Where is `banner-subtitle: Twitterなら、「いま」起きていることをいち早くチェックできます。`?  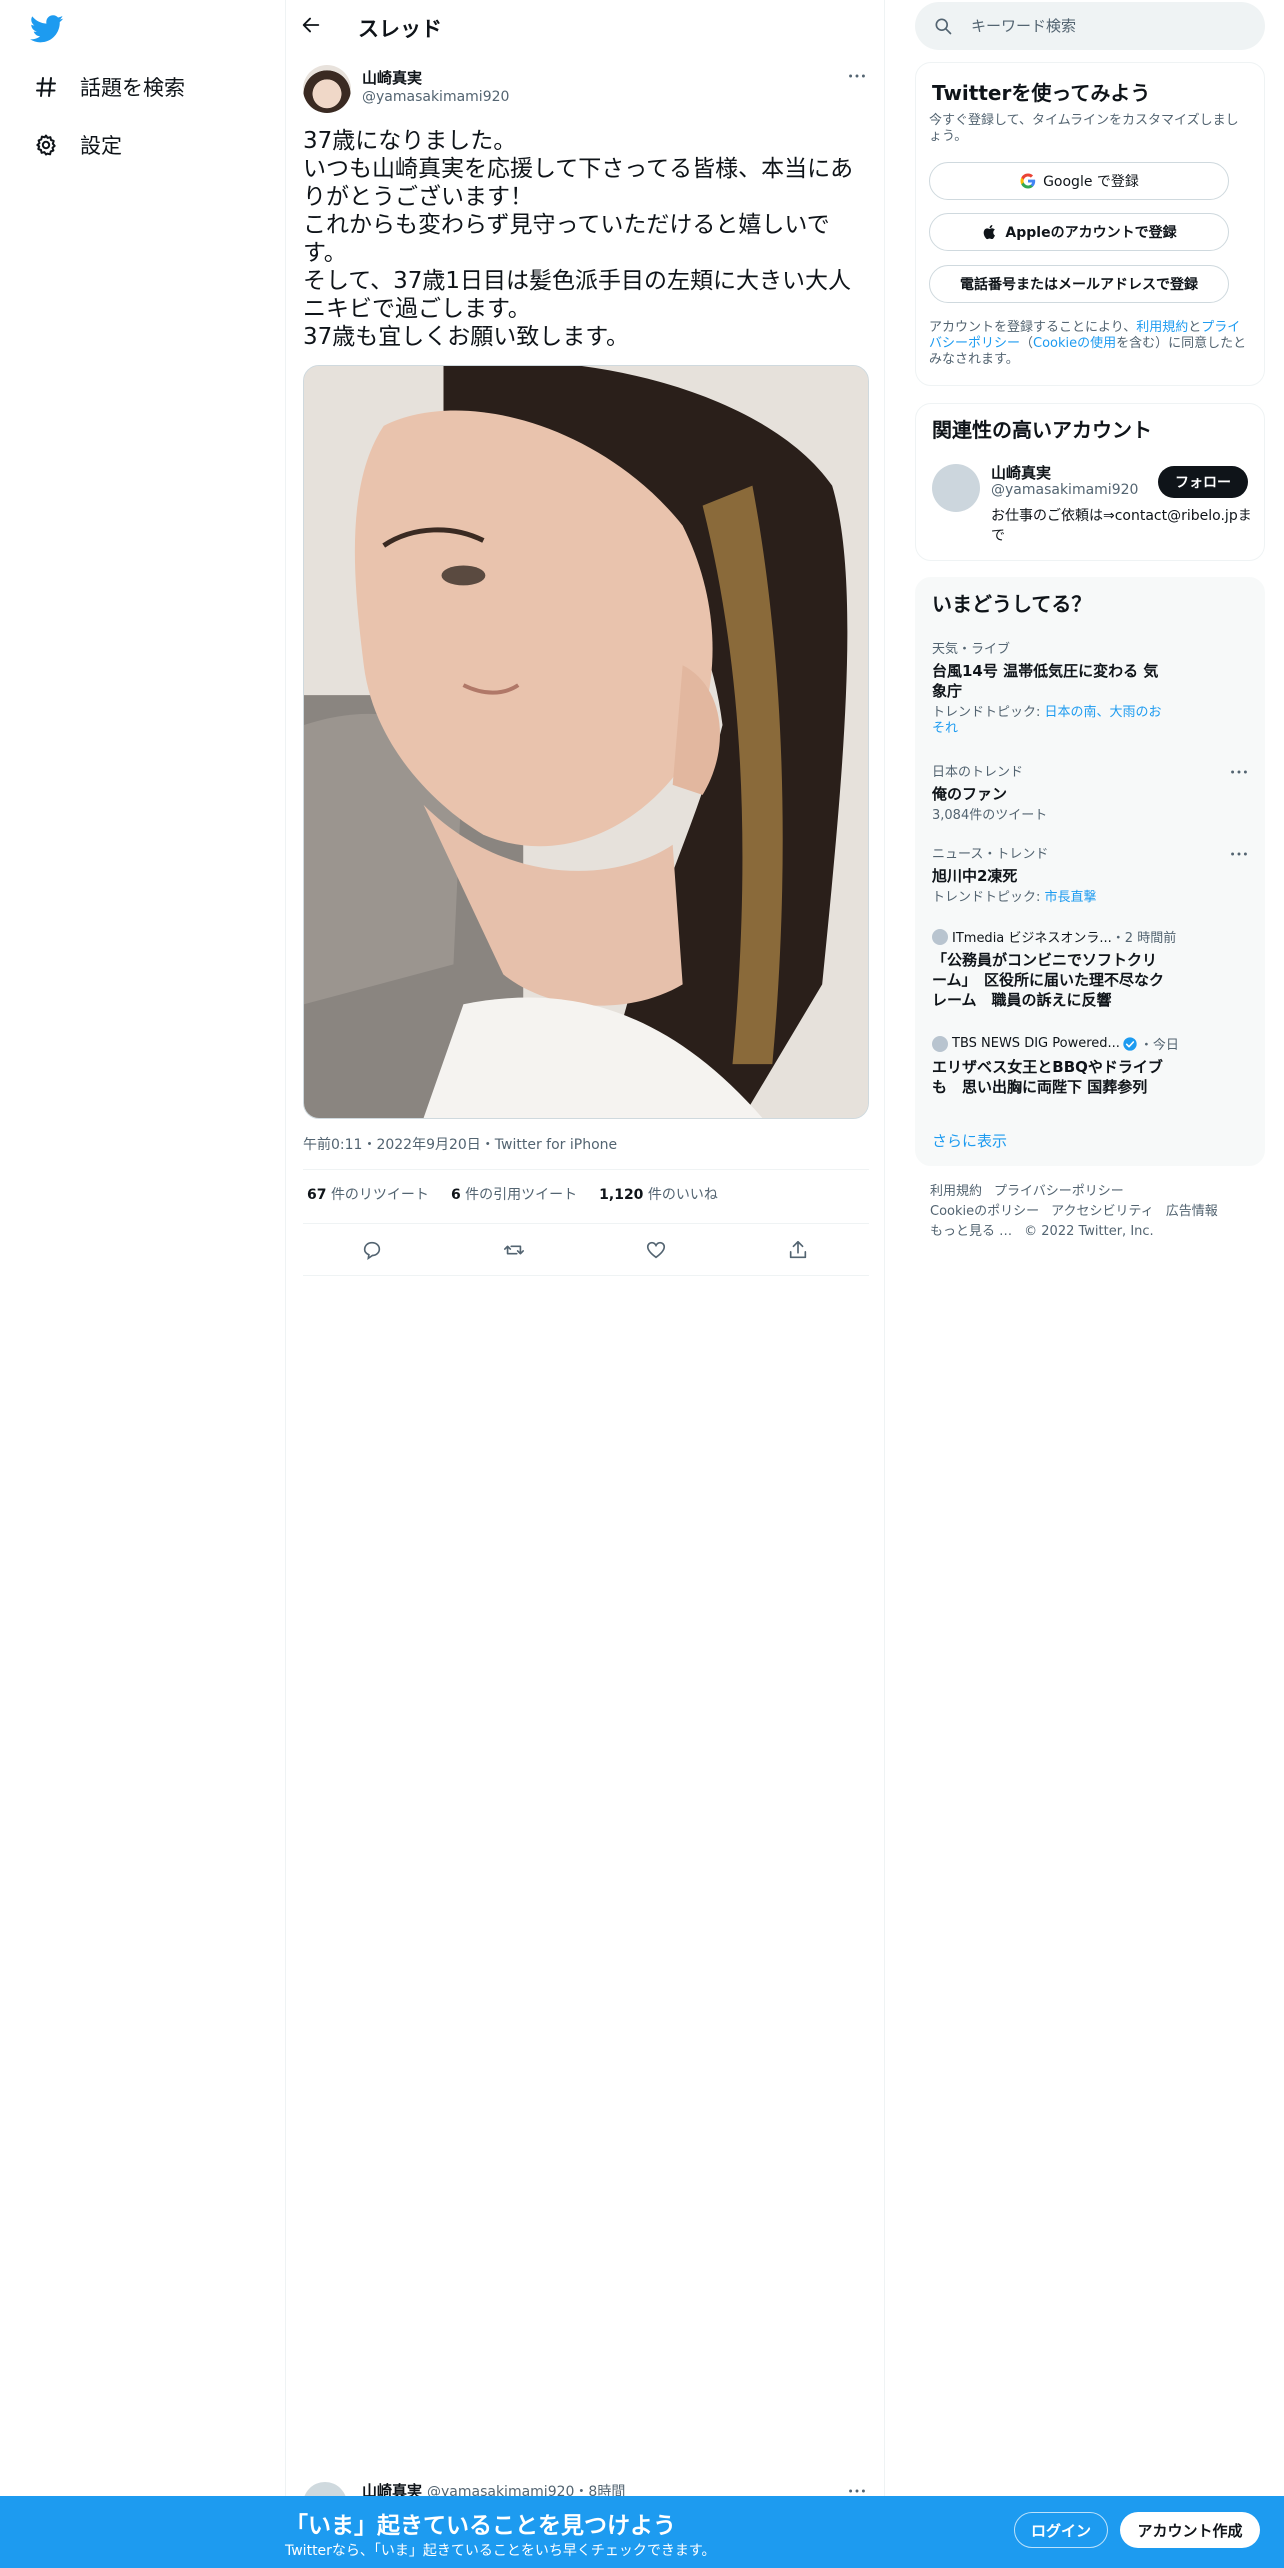
banner-subtitle: Twitterなら、「いま」起きていることをいち早くチェックできます。 is located at coordinates (500, 2551).